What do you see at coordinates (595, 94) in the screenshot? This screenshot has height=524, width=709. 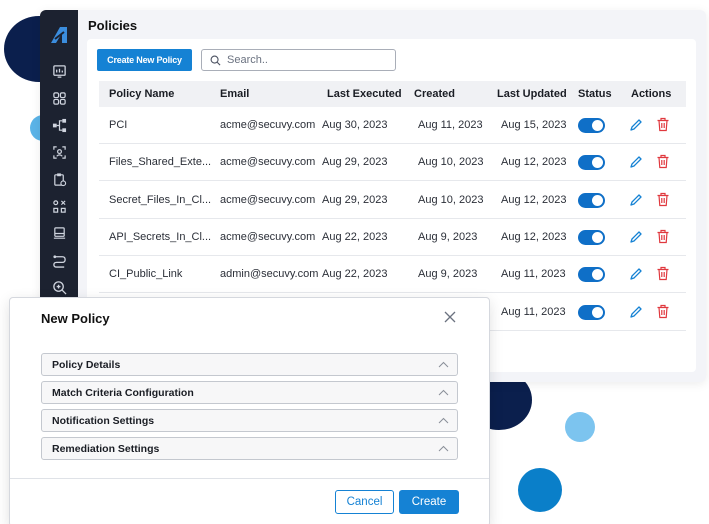 I see `column-header: Status` at bounding box center [595, 94].